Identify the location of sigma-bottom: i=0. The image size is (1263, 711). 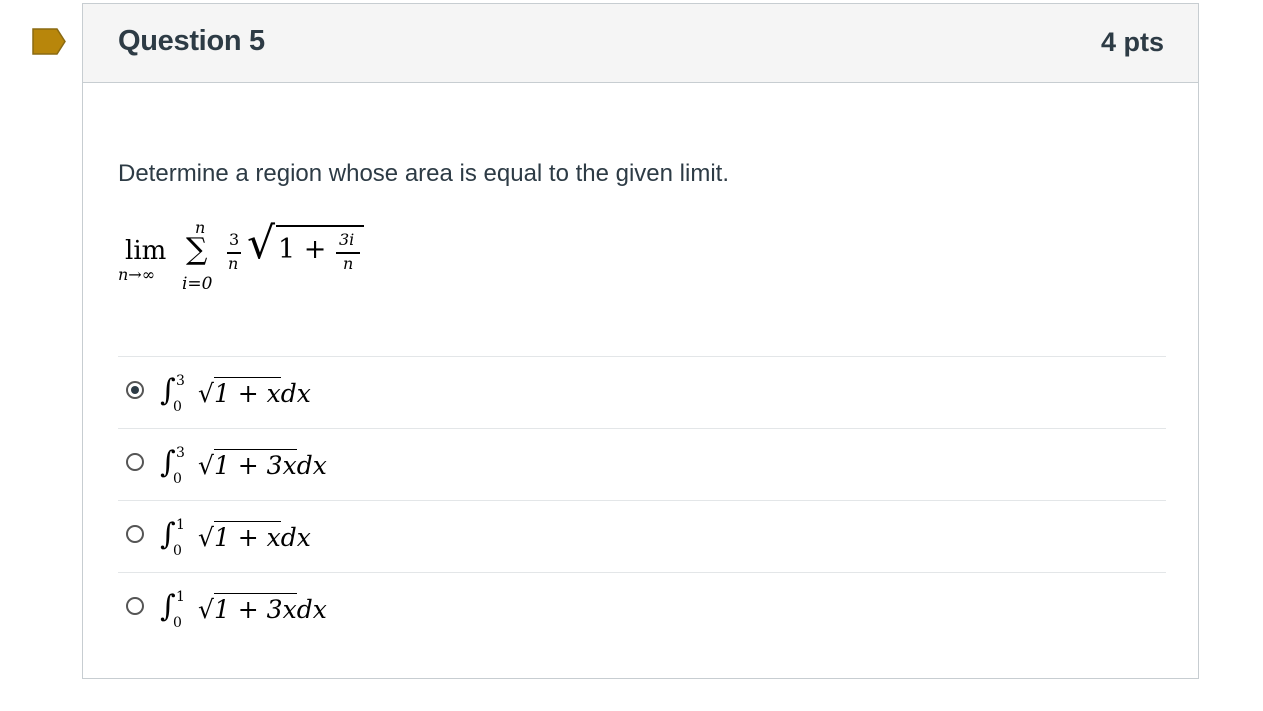
(197, 284).